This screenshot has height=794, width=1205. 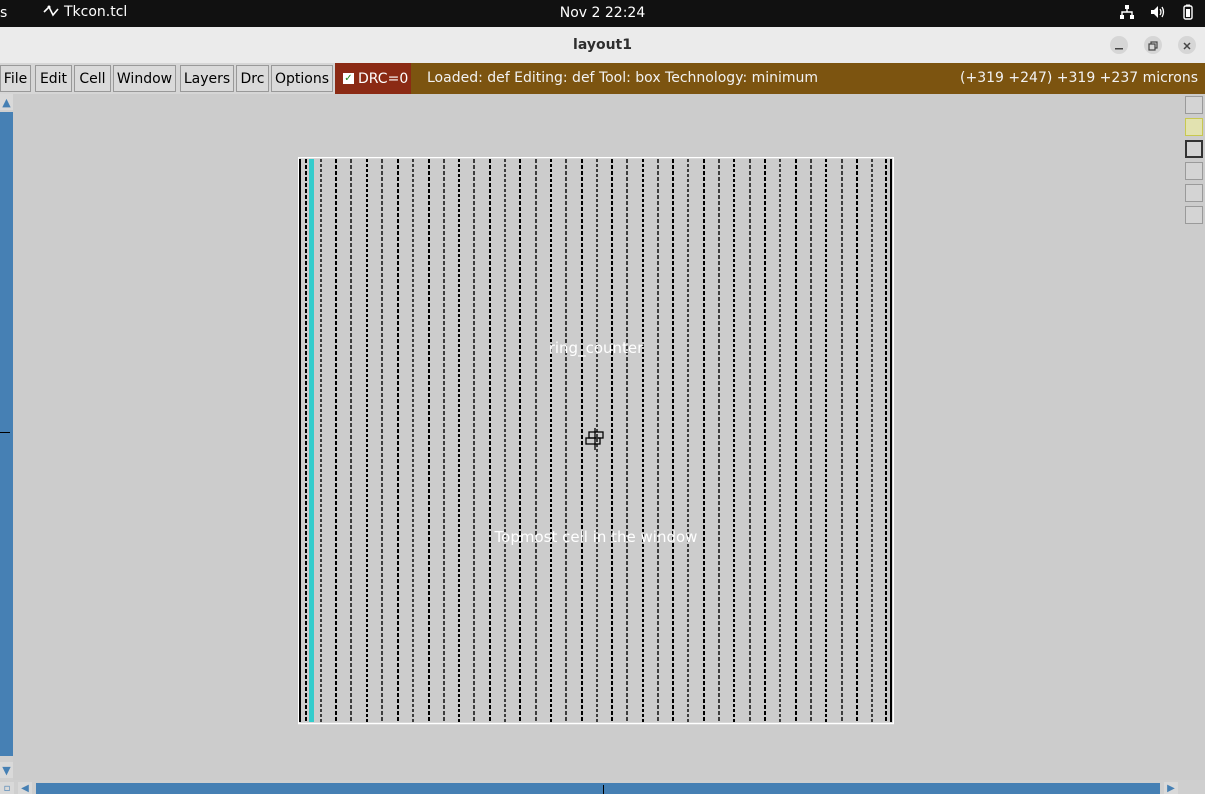 What do you see at coordinates (207, 78) in the screenshot?
I see `menu-layers: Layers` at bounding box center [207, 78].